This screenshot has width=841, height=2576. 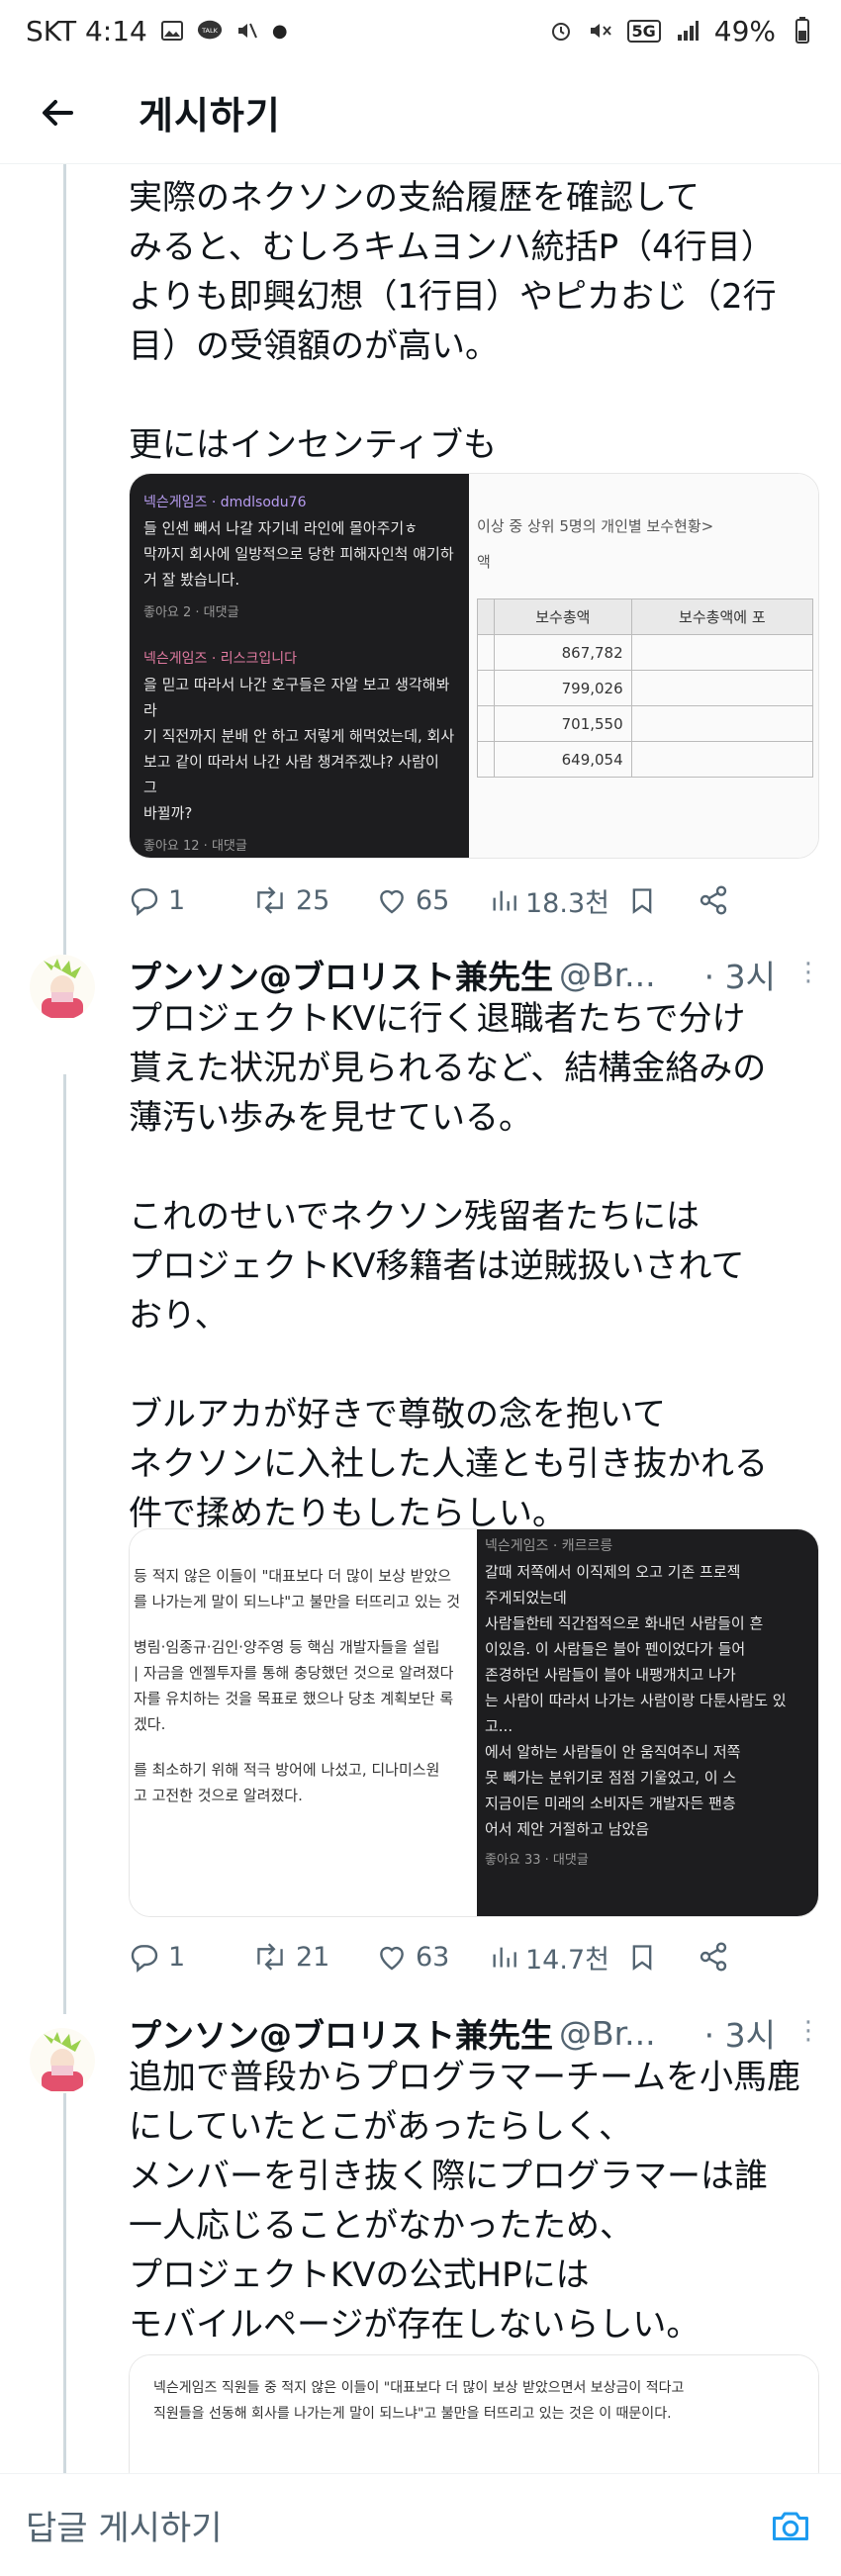 I want to click on like-count: 65, so click(x=433, y=900).